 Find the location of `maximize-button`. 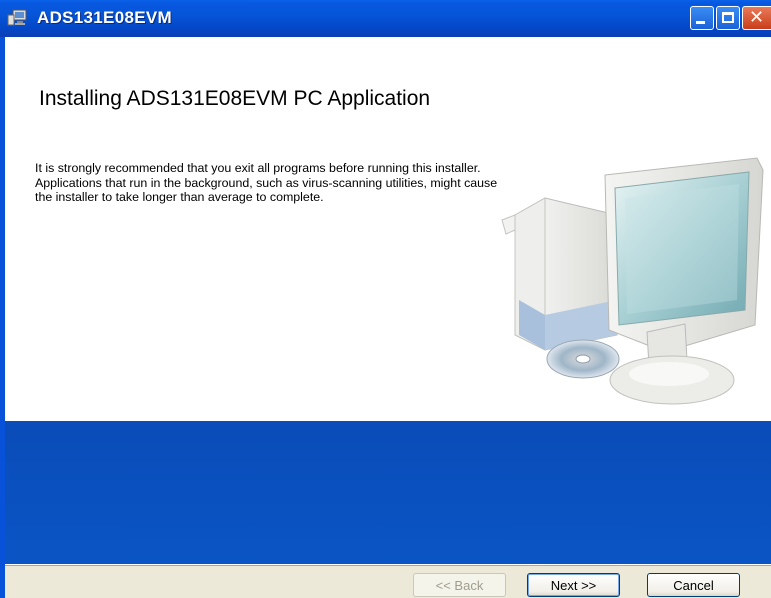

maximize-button is located at coordinates (728, 18).